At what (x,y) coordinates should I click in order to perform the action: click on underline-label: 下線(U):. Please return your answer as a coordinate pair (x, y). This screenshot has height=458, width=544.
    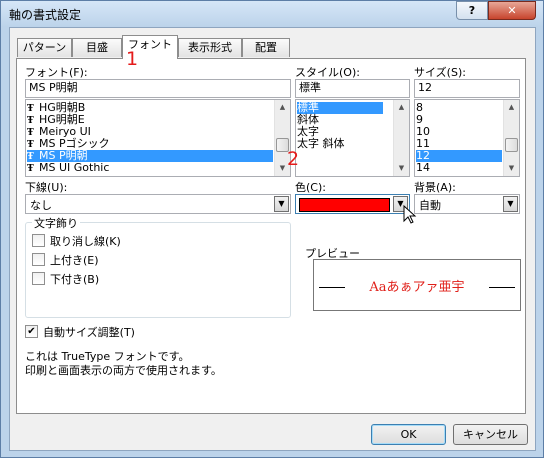
    Looking at the image, I should click on (46, 187).